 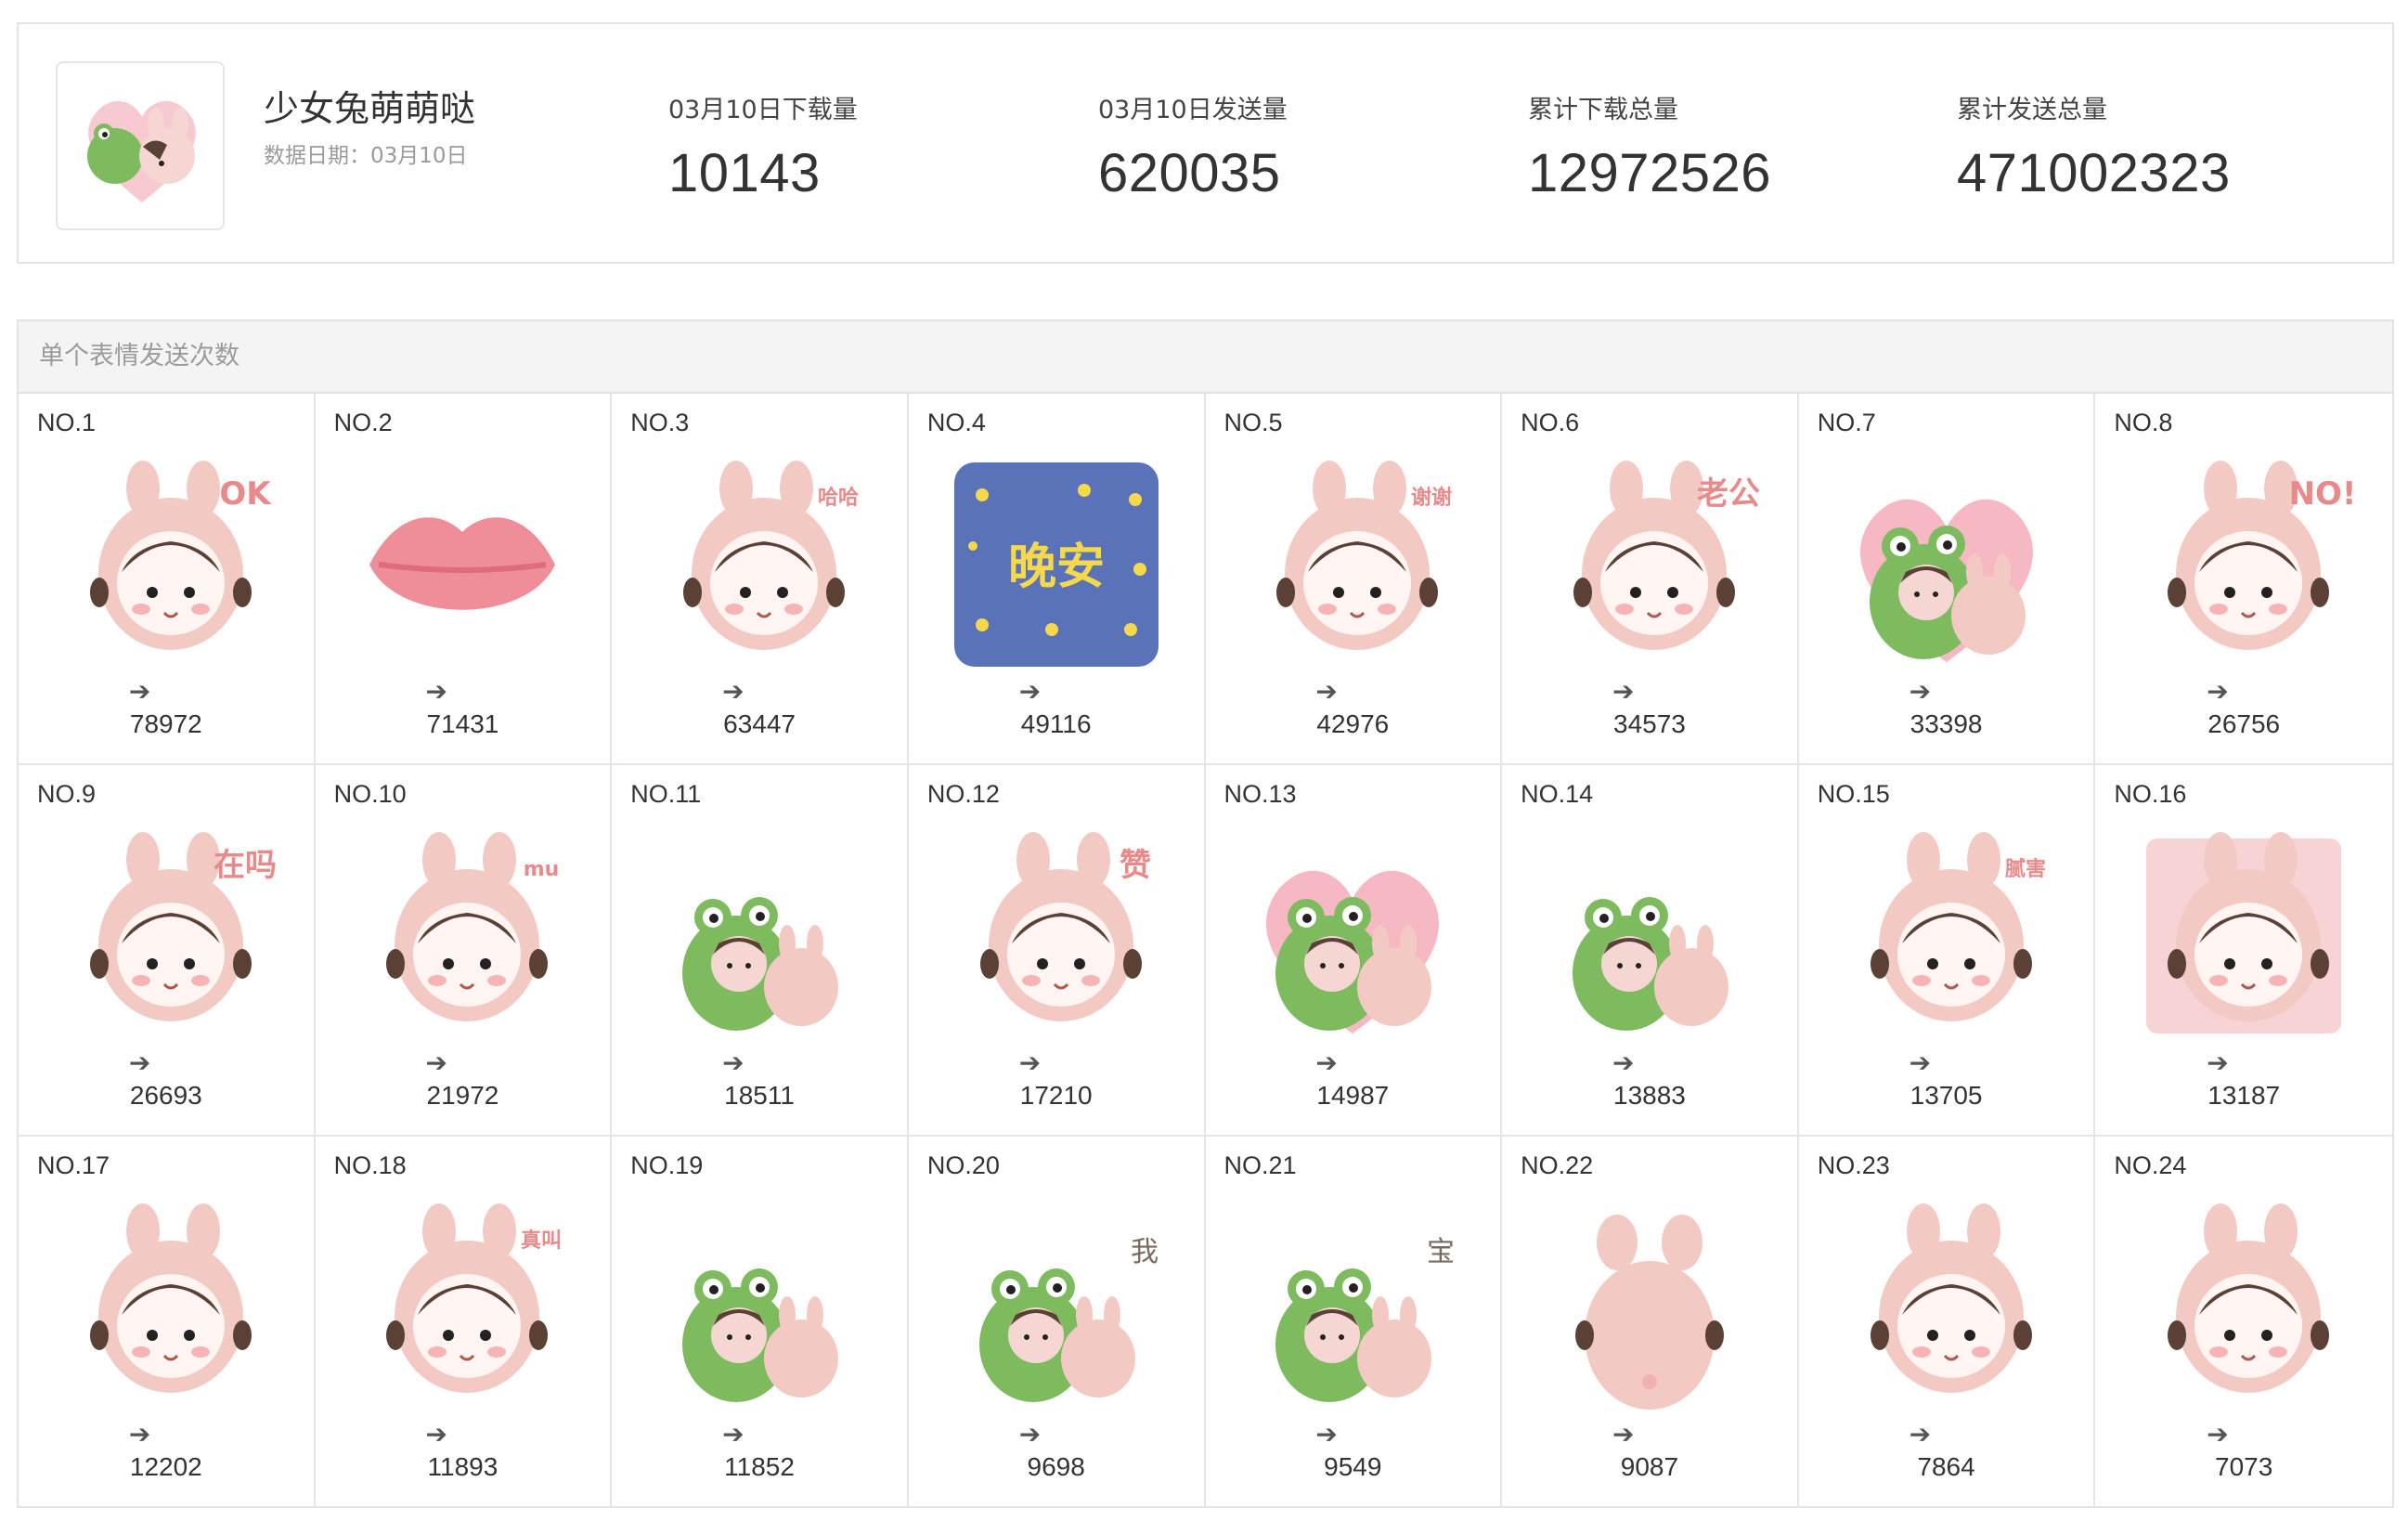 I want to click on sticker-rank: NO.20, so click(x=963, y=1165).